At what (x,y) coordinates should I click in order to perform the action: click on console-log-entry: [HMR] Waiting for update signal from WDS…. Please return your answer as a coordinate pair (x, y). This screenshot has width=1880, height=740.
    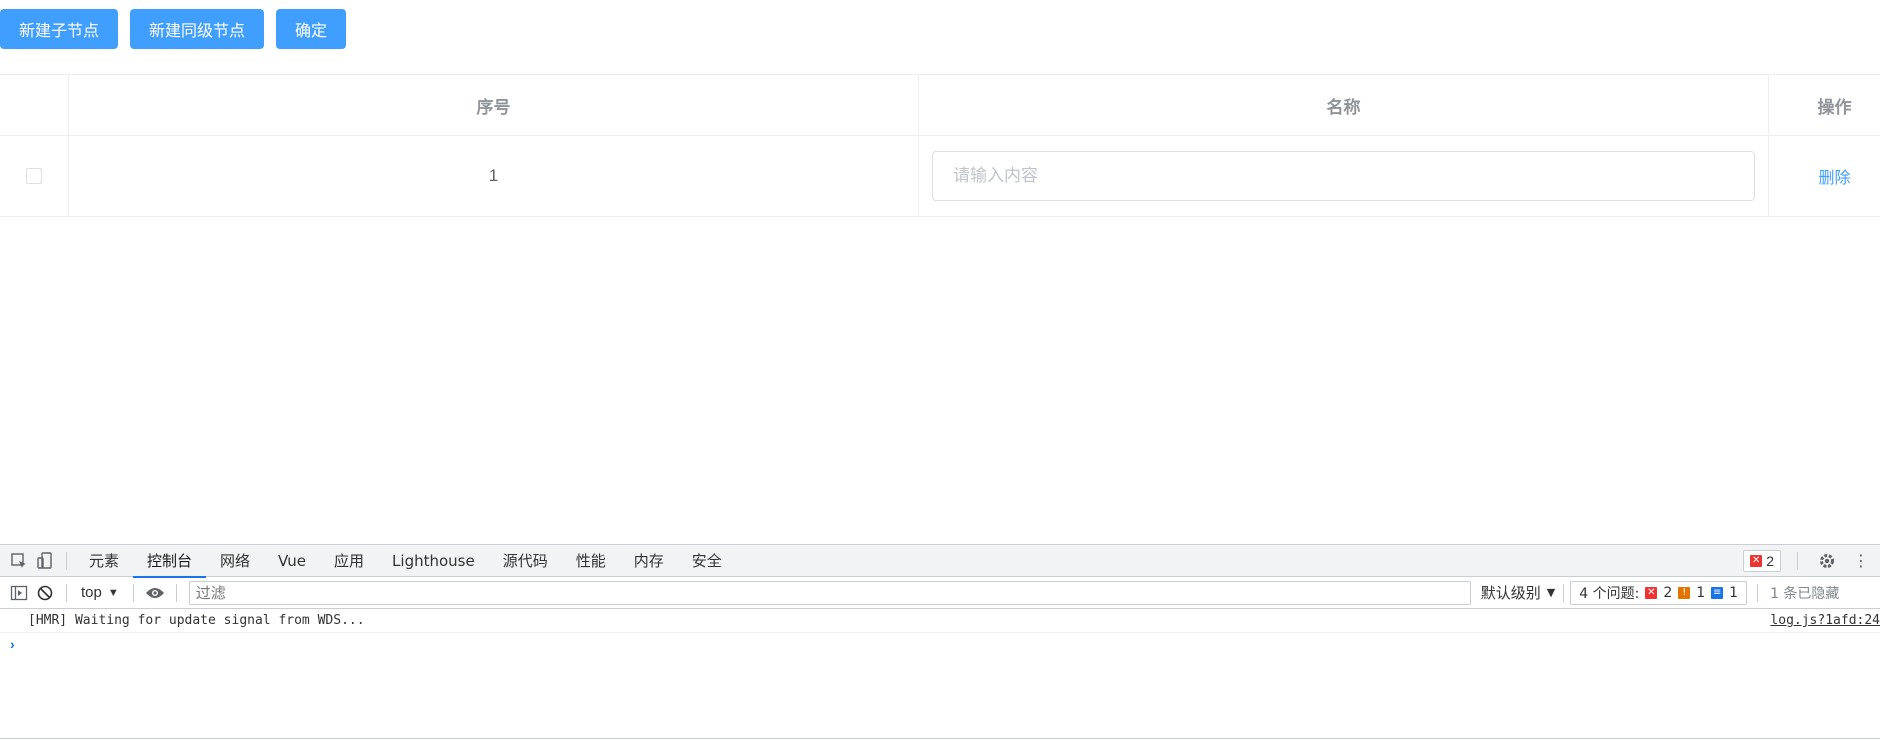
    Looking at the image, I should click on (940, 621).